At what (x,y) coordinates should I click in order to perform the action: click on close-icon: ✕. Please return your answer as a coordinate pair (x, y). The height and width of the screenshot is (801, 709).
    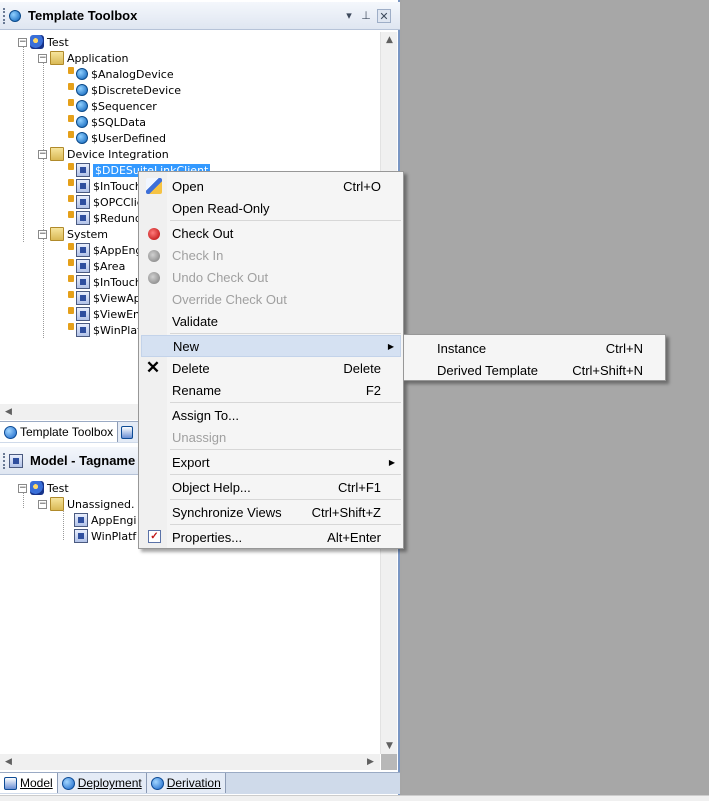
    Looking at the image, I should click on (384, 16).